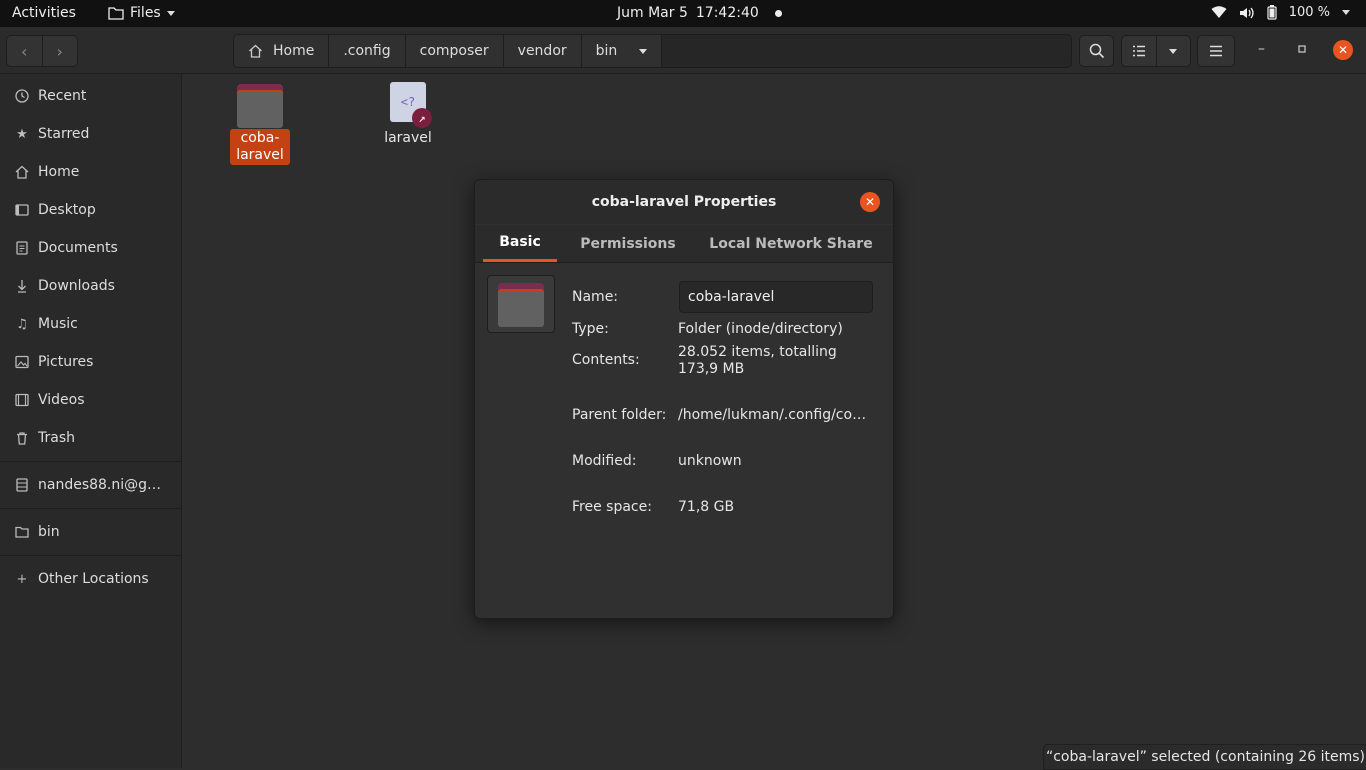 Image resolution: width=1366 pixels, height=770 pixels. What do you see at coordinates (22, 134) in the screenshot?
I see `star-icon: ★` at bounding box center [22, 134].